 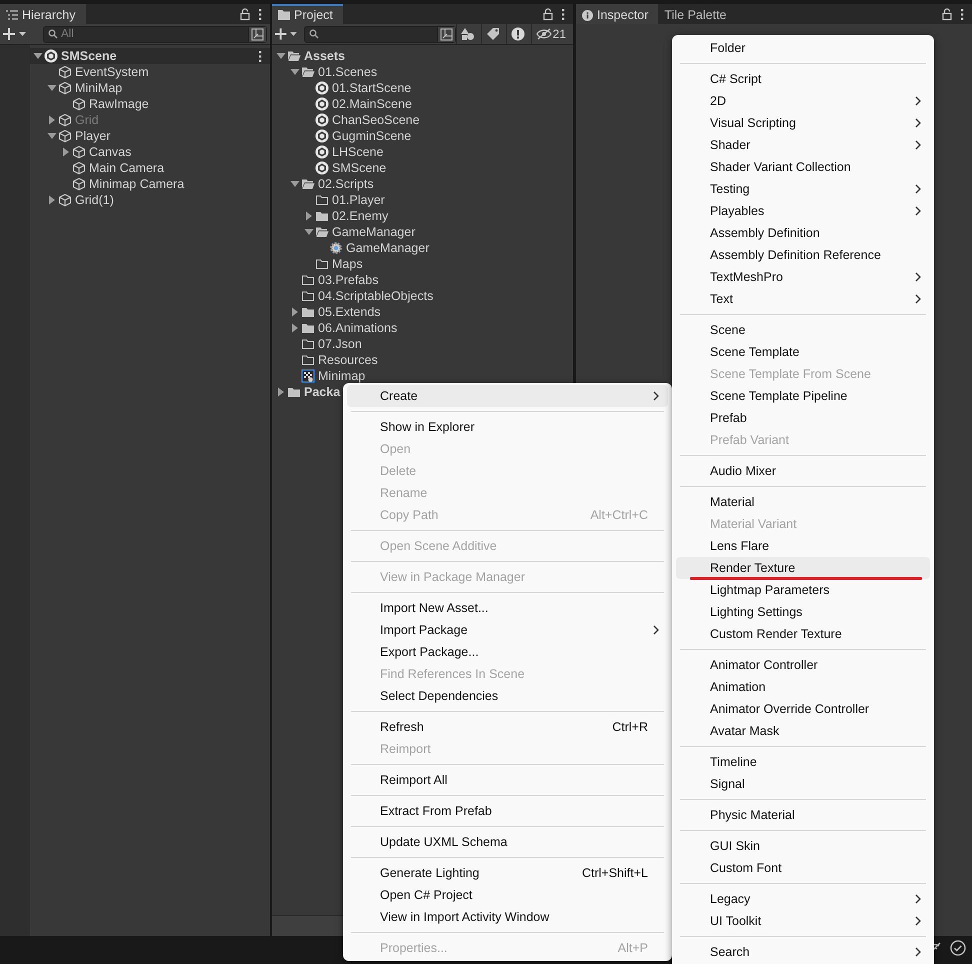 I want to click on shortcut-label: Ctrl+Shift+L, so click(x=615, y=873).